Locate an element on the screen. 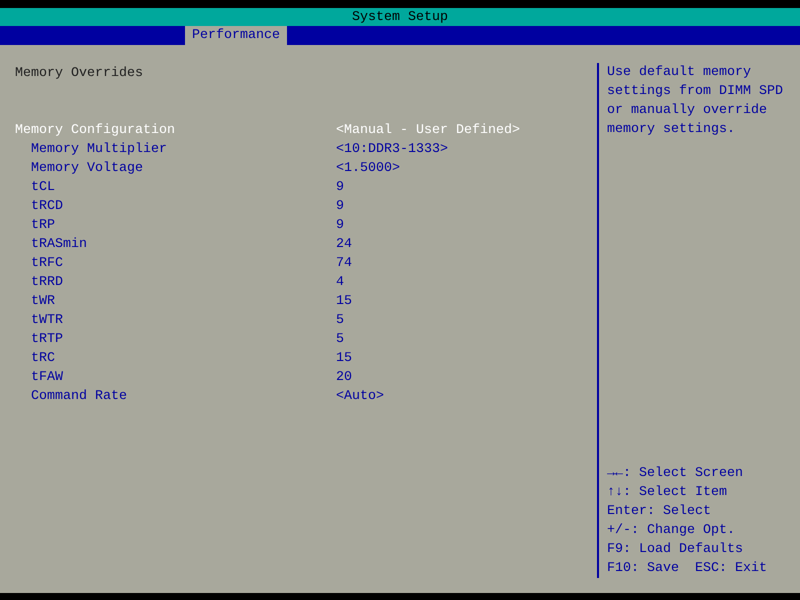  setting-label: Memory Voltage is located at coordinates (87, 168).